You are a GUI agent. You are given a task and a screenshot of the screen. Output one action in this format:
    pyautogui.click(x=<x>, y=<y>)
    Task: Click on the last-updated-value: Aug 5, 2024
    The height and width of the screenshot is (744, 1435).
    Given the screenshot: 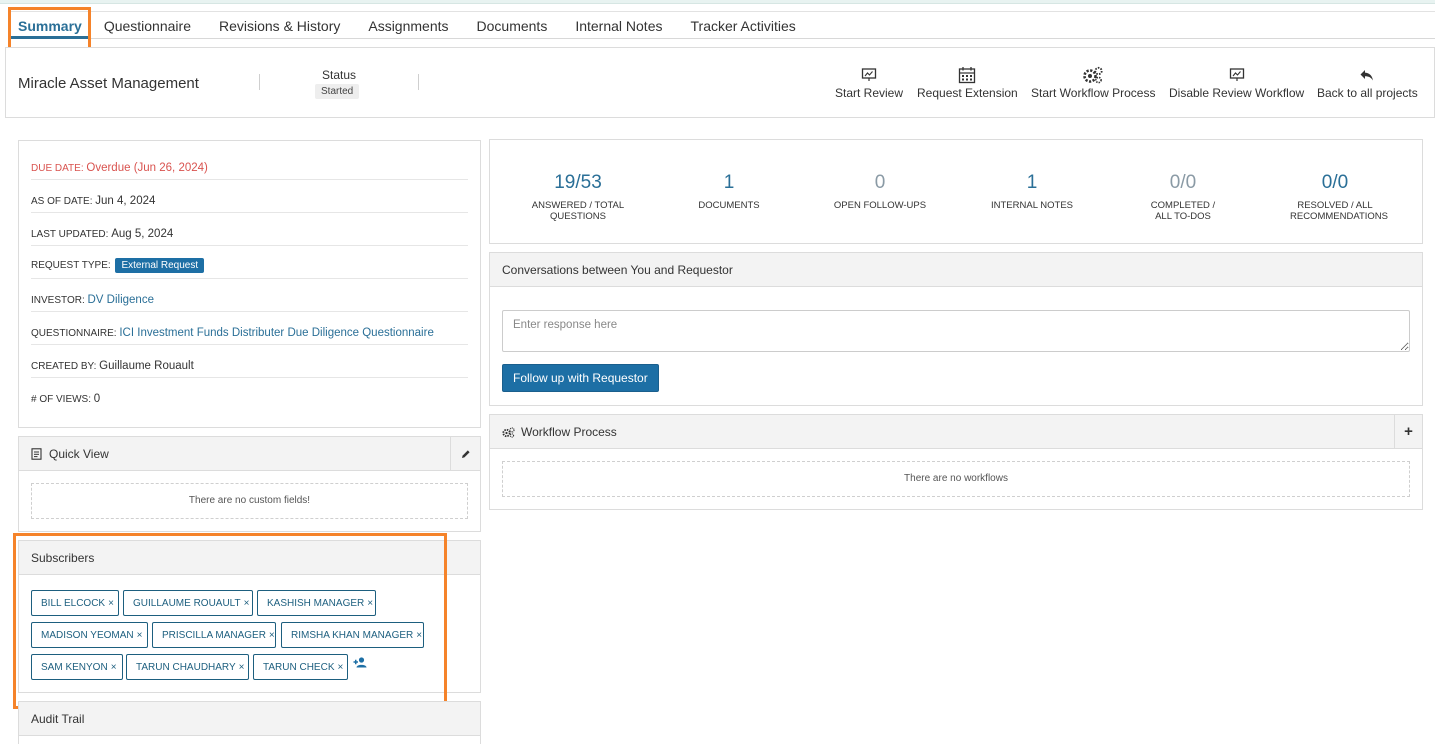 What is the action you would take?
    pyautogui.click(x=142, y=234)
    